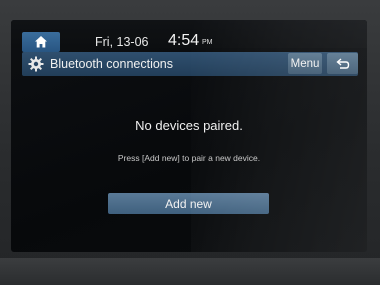  What do you see at coordinates (184, 40) in the screenshot?
I see `status-time: 4:54` at bounding box center [184, 40].